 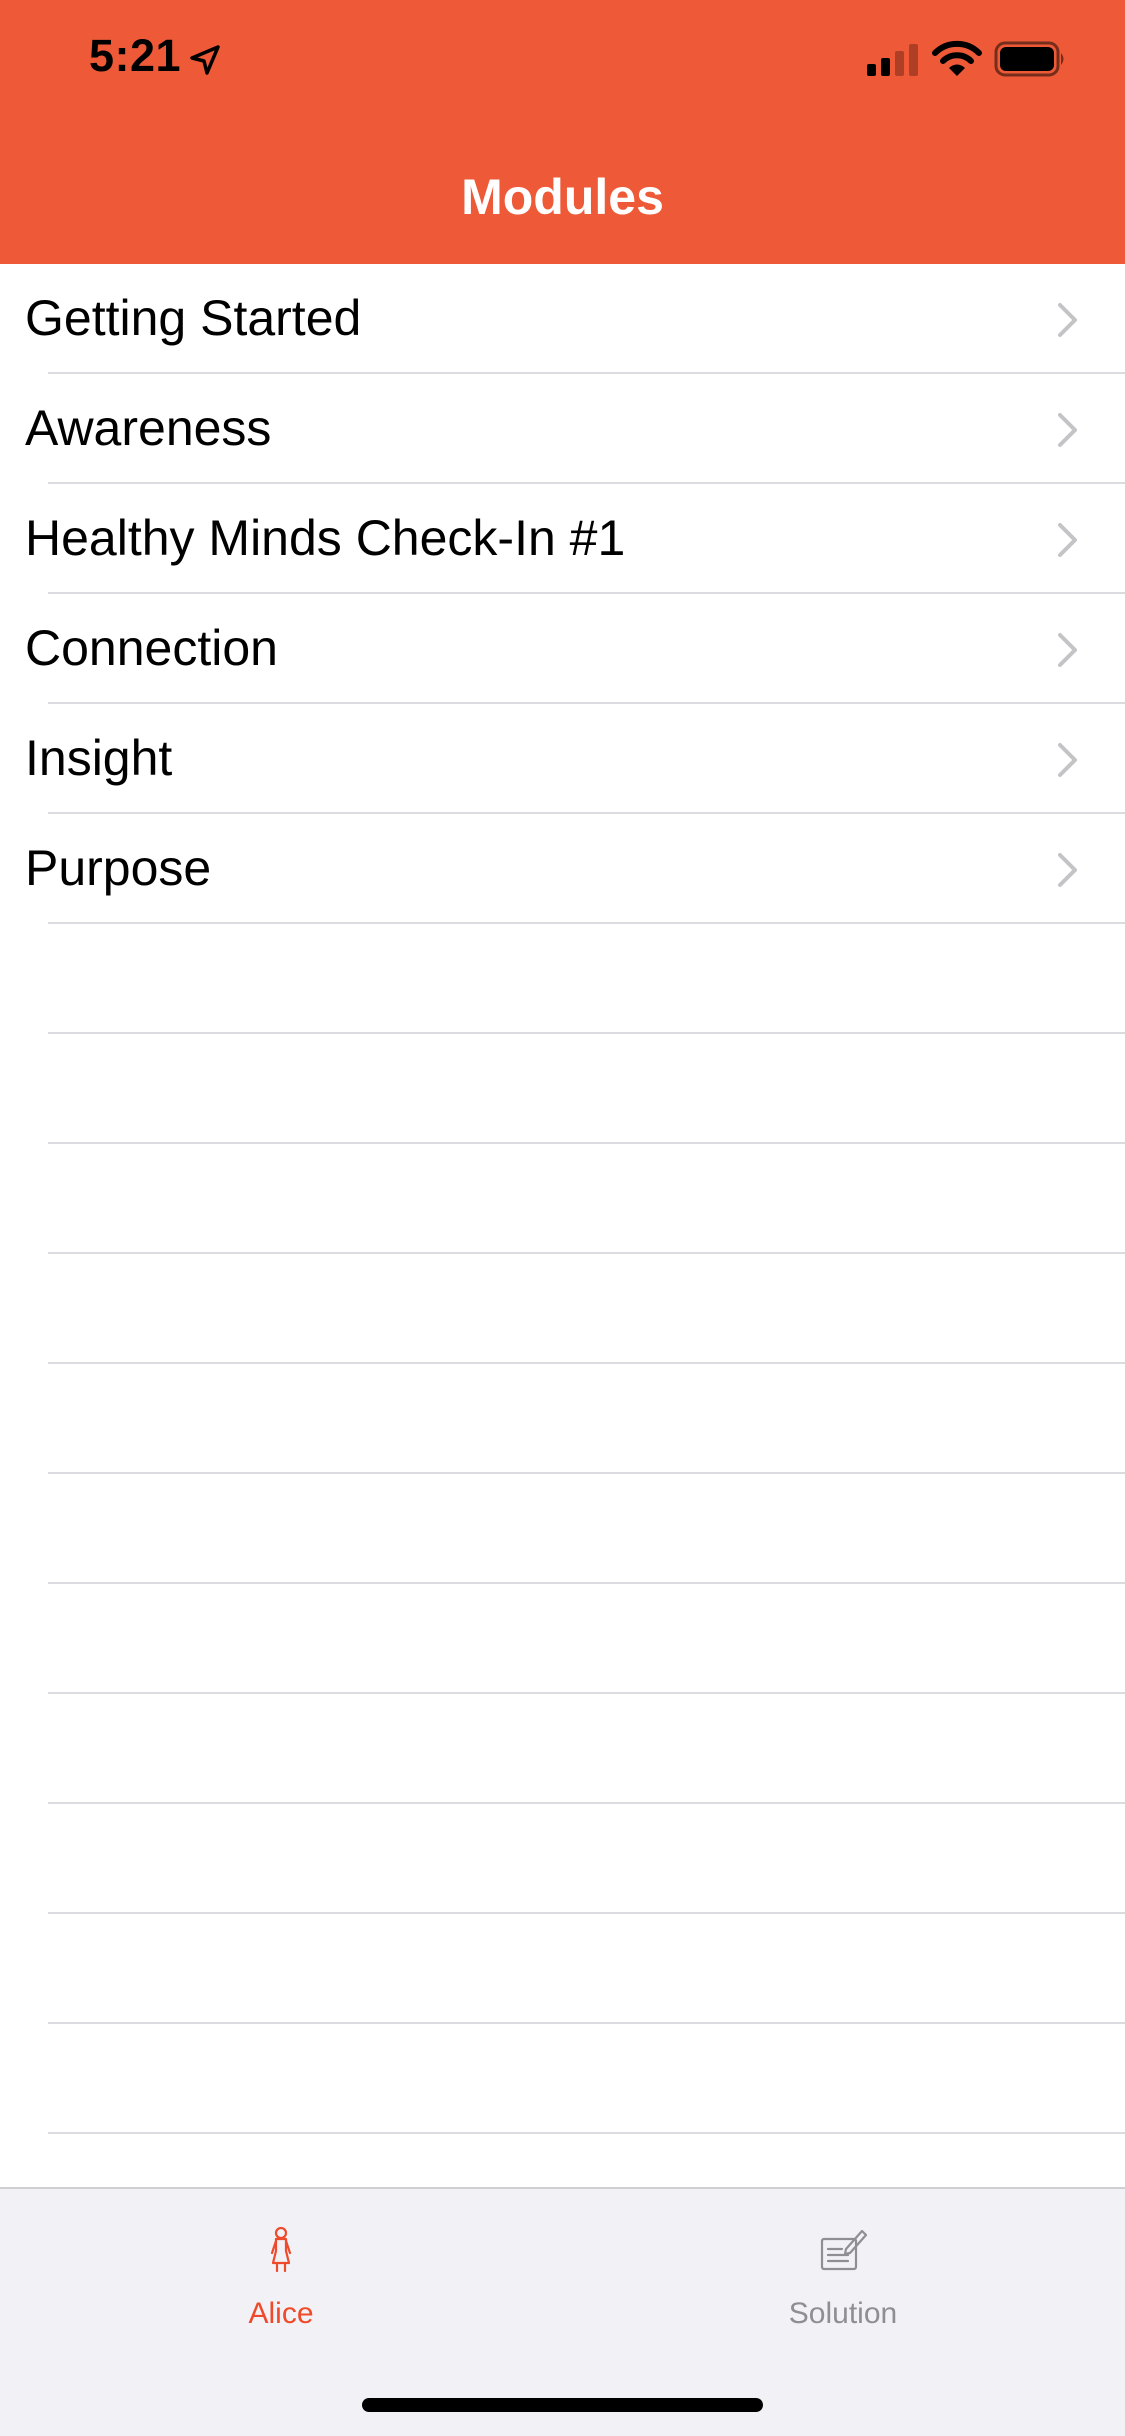 What do you see at coordinates (281, 2249) in the screenshot?
I see `person-icon` at bounding box center [281, 2249].